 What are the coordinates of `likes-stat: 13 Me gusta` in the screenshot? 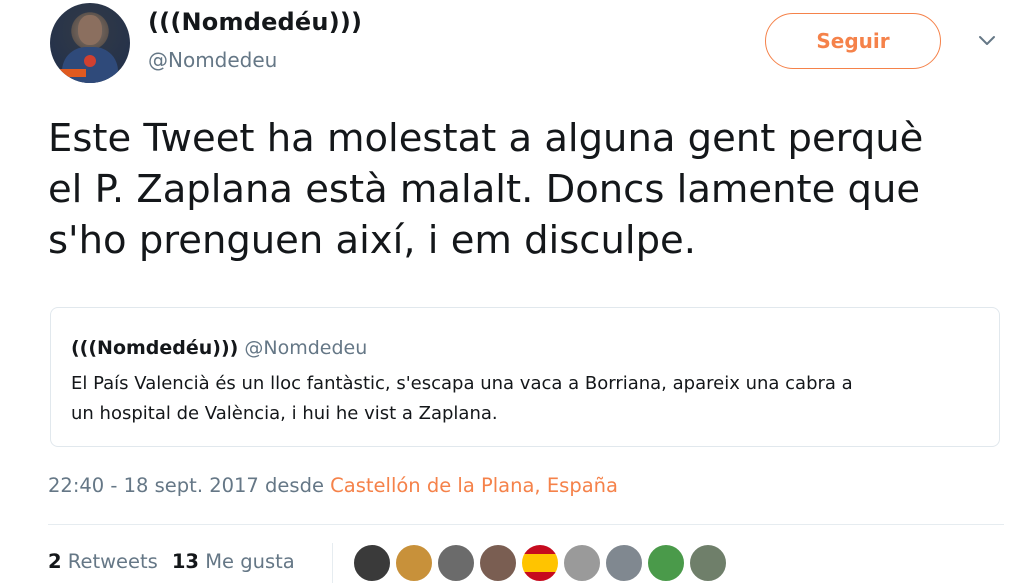 It's located at (233, 561).